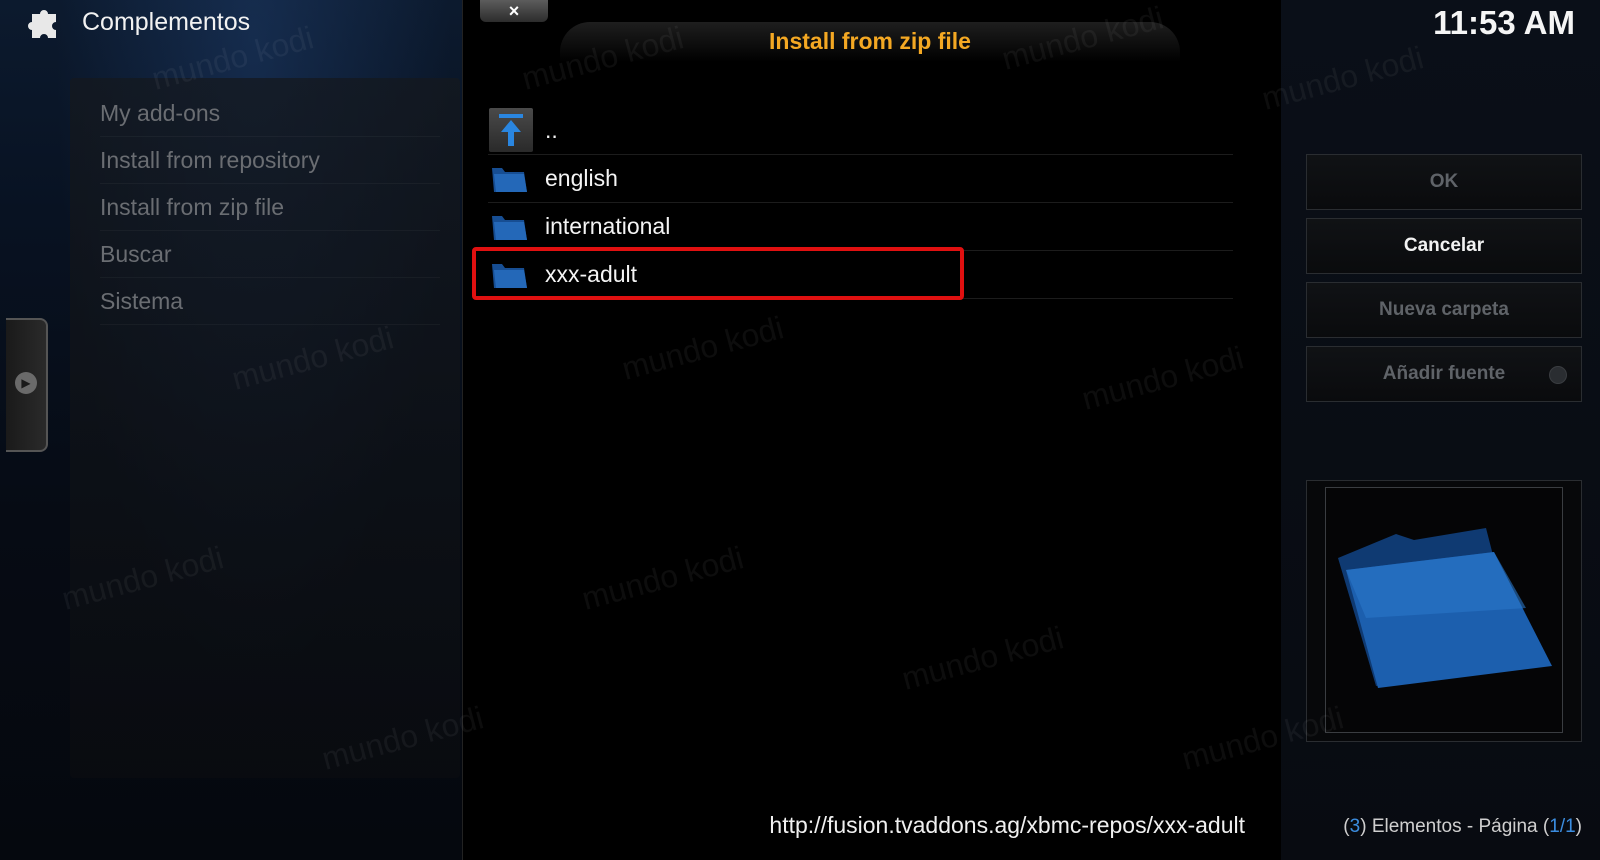 This screenshot has height=860, width=1600. I want to click on item-count: 3, so click(1355, 826).